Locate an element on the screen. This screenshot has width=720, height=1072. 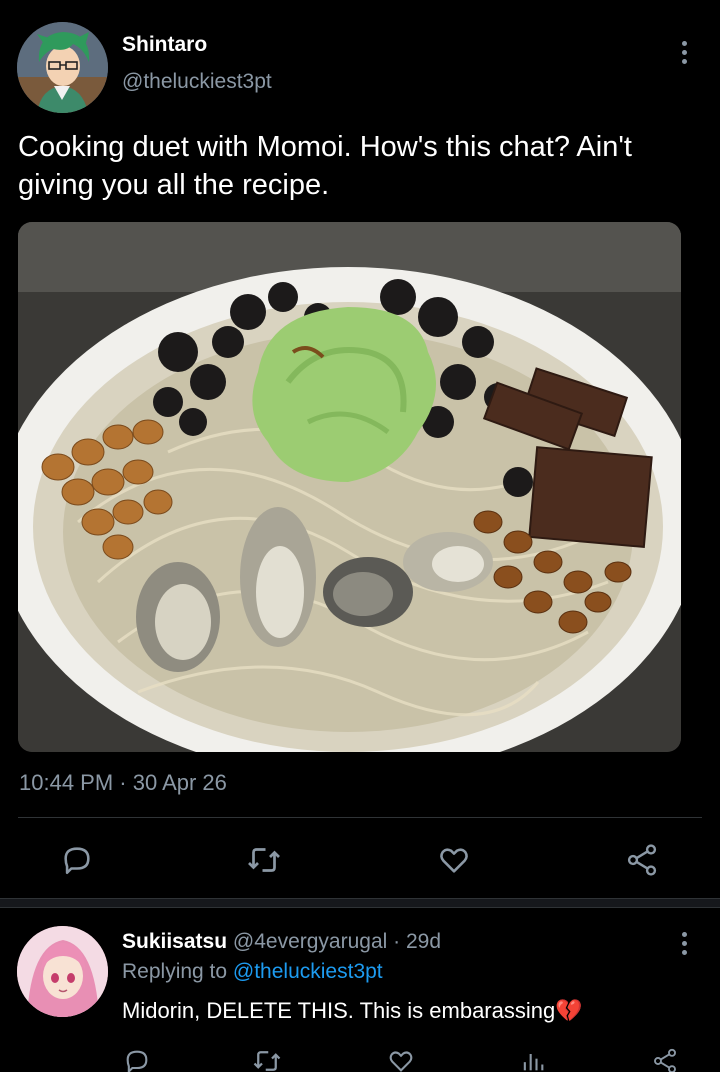
reply-author-avatar is located at coordinates (62, 971).